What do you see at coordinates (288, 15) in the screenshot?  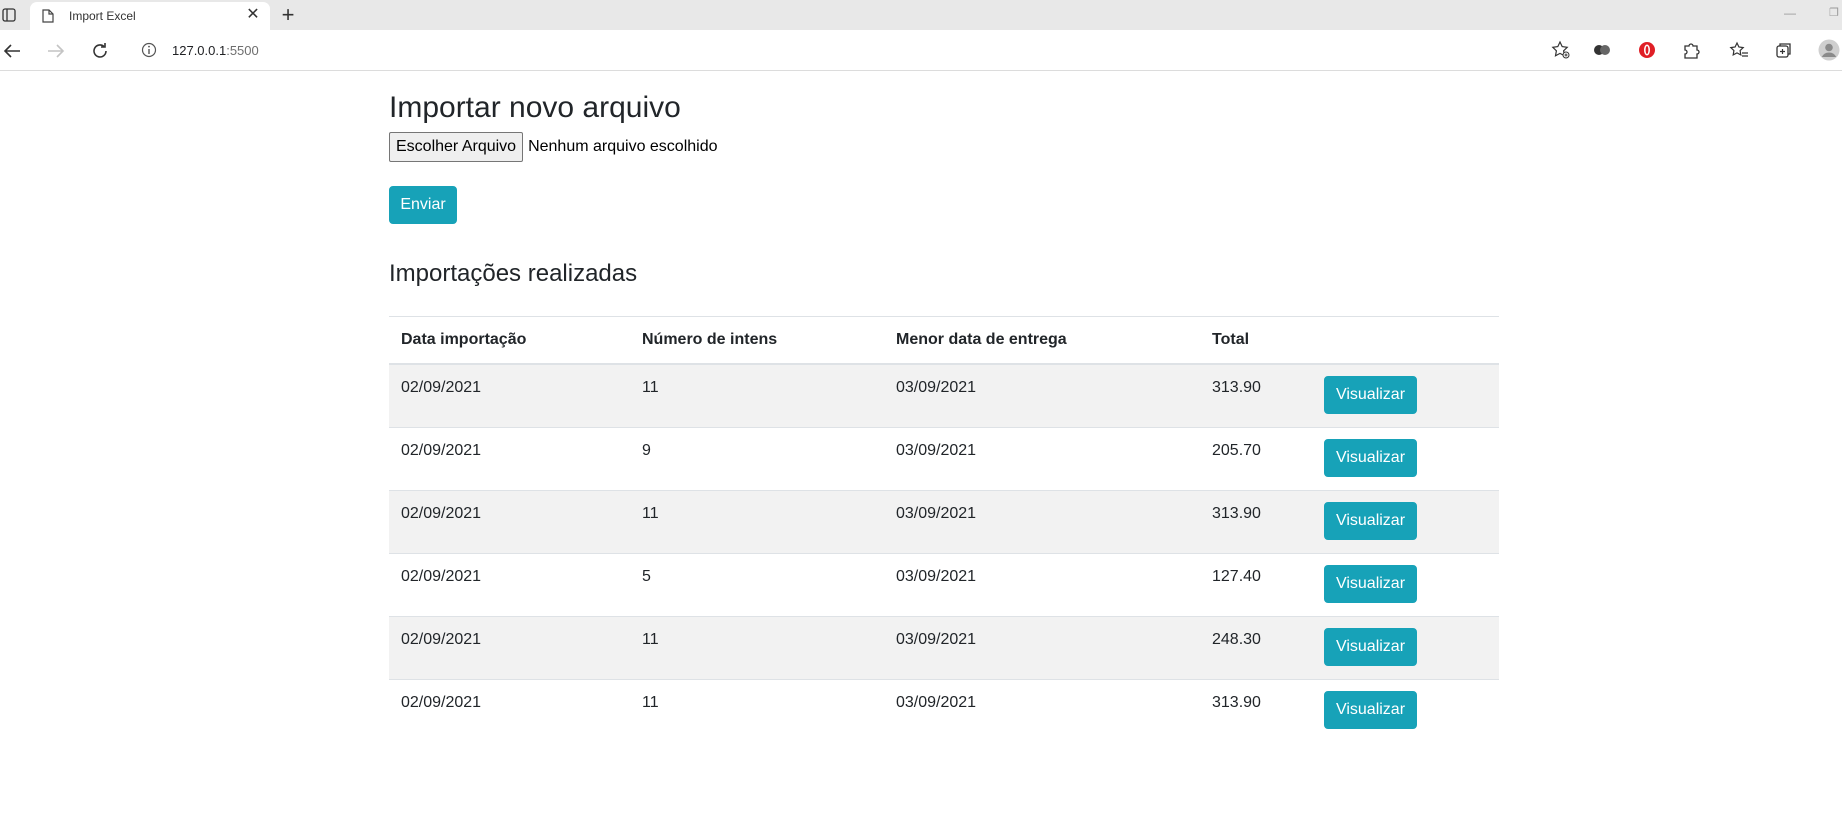 I see `new-tab-icon: +` at bounding box center [288, 15].